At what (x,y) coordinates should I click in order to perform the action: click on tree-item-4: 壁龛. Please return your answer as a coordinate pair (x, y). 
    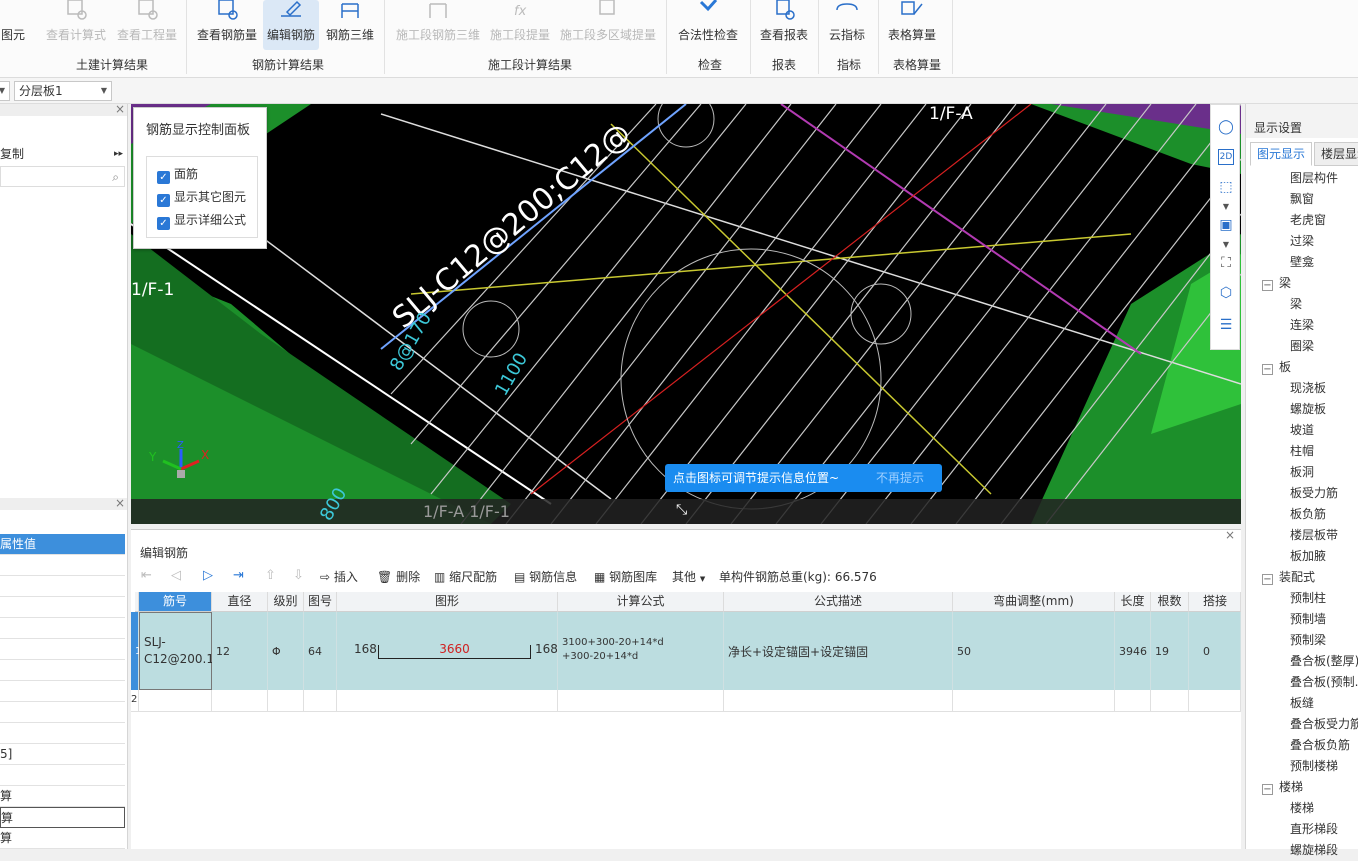
    Looking at the image, I should click on (1302, 262).